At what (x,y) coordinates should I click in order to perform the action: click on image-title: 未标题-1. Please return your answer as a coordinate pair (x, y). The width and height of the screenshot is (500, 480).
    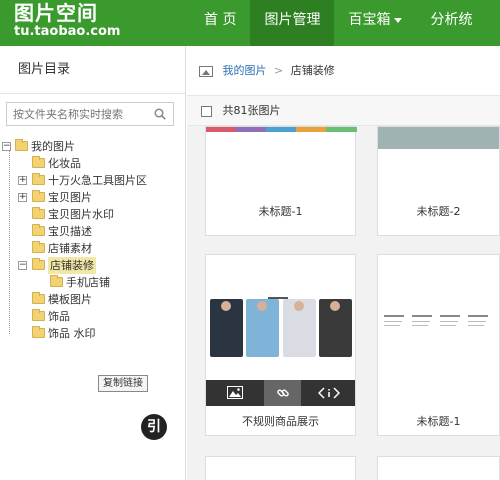
    Looking at the image, I should click on (438, 421).